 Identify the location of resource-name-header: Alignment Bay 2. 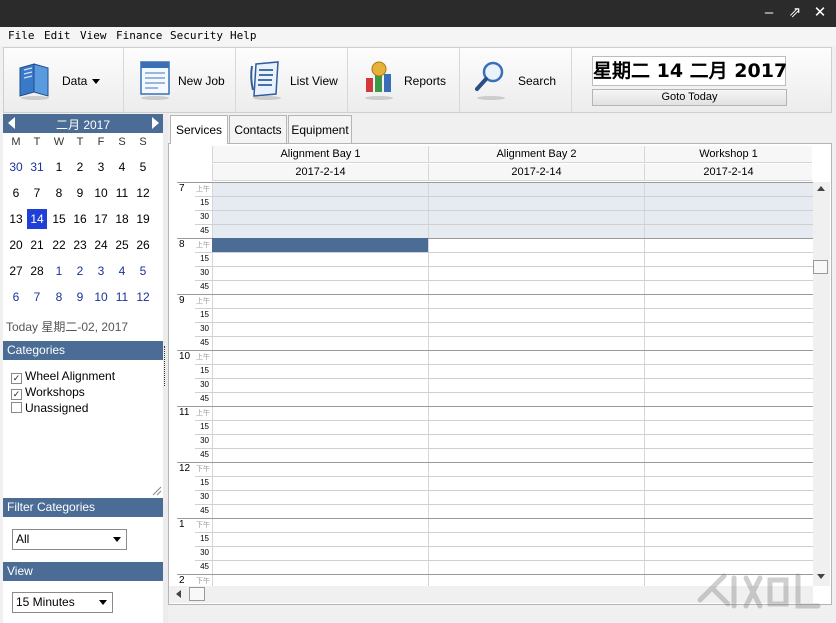
(536, 154).